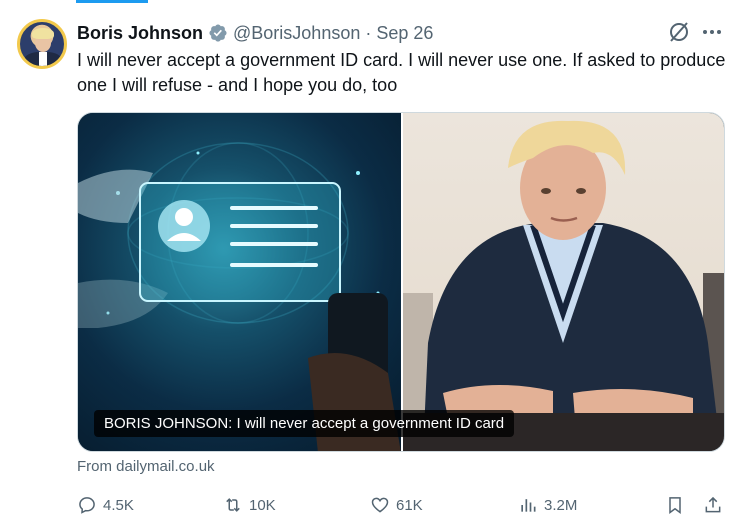  Describe the element at coordinates (528, 505) in the screenshot. I see `views-chart-icon` at that location.